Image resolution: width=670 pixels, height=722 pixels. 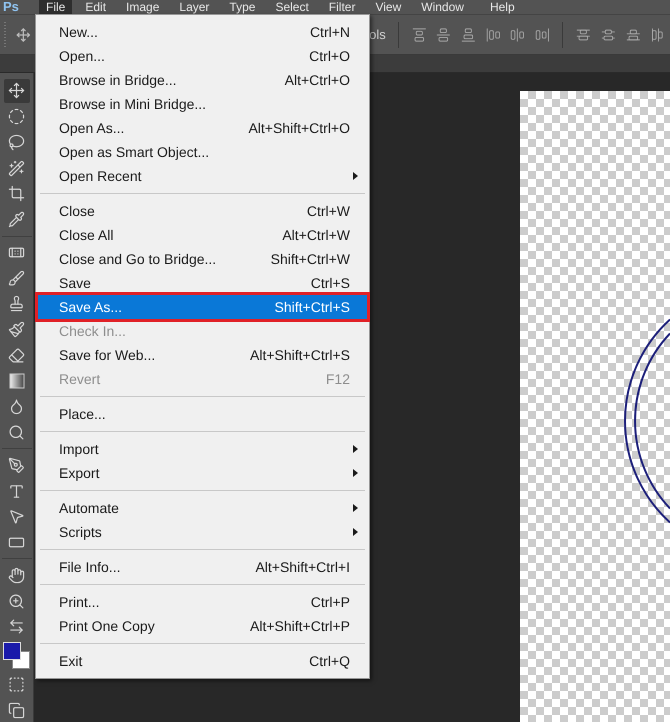 What do you see at coordinates (16, 491) in the screenshot?
I see `type-tool-icon` at bounding box center [16, 491].